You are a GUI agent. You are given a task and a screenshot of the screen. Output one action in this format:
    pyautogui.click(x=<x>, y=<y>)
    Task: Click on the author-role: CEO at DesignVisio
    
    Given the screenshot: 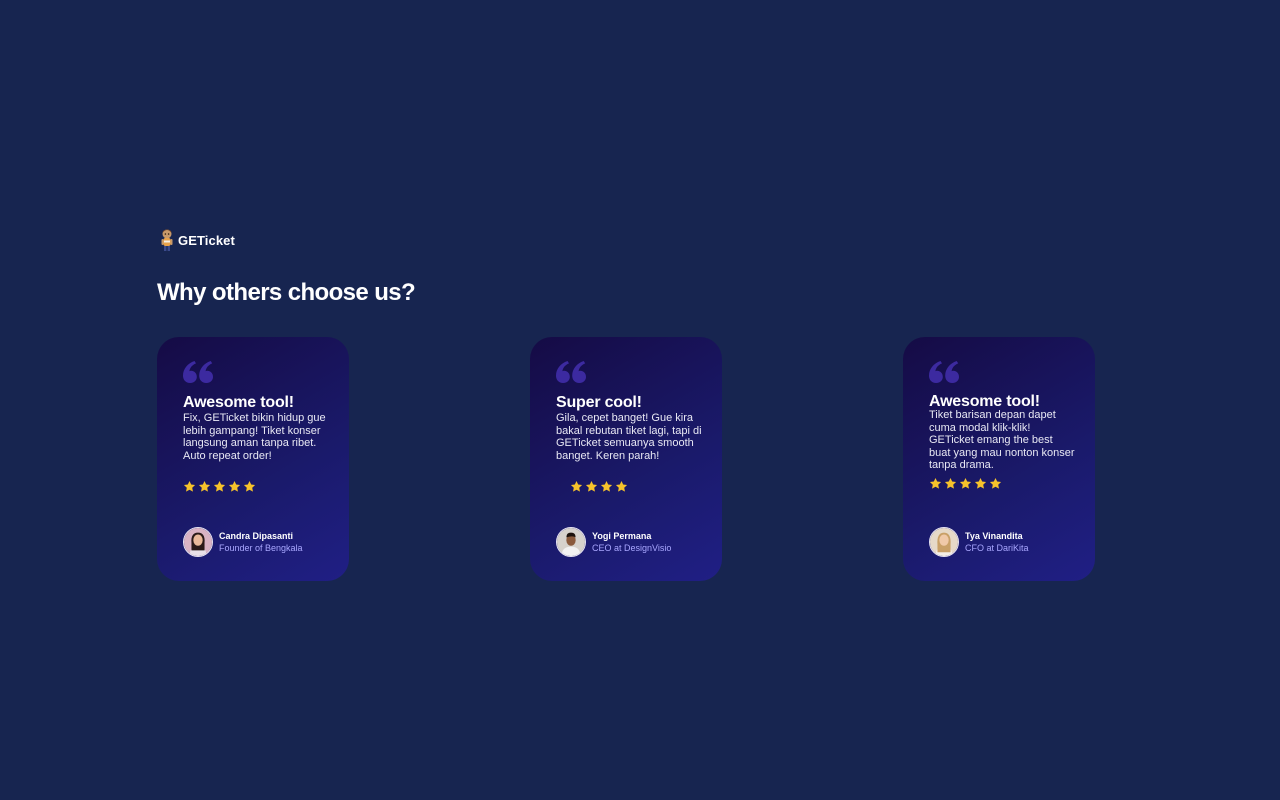 What is the action you would take?
    pyautogui.click(x=632, y=548)
    